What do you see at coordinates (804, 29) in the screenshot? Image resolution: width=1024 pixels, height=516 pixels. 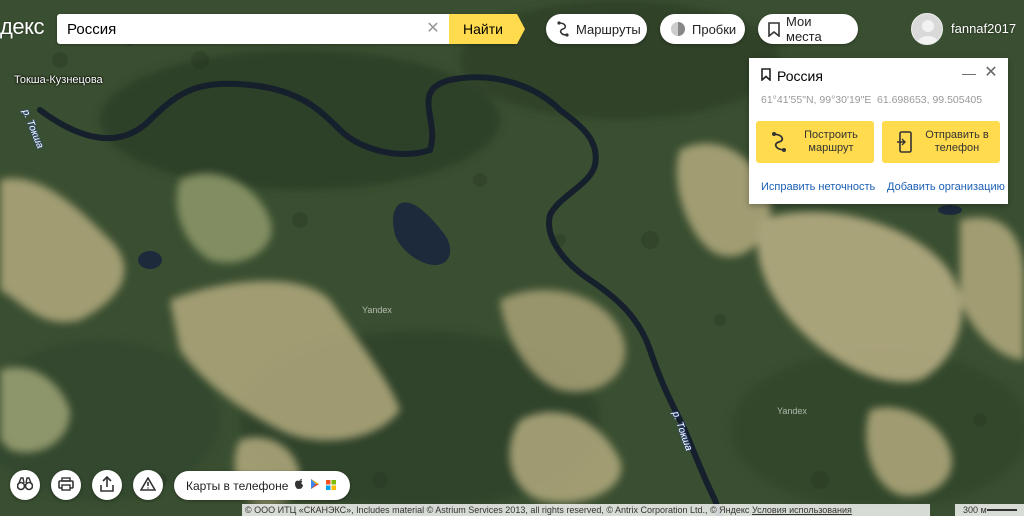 I see `my-places-label: Мои места` at bounding box center [804, 29].